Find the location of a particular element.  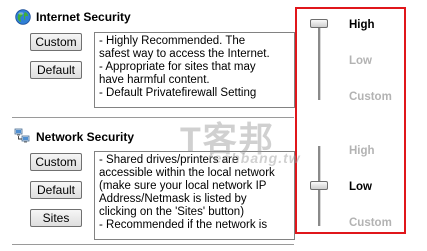

watermark: T客邦 techbang.tw is located at coordinates (240, 139).